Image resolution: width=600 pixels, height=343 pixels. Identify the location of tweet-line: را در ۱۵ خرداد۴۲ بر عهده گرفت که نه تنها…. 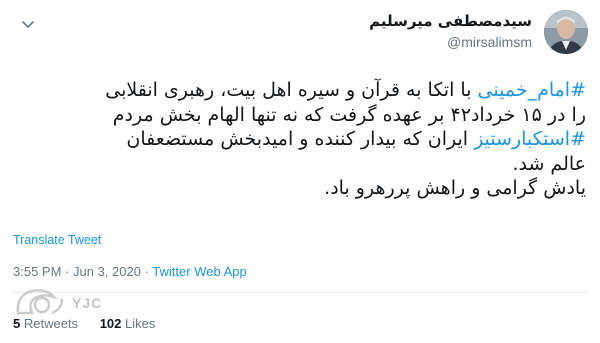
(300, 115).